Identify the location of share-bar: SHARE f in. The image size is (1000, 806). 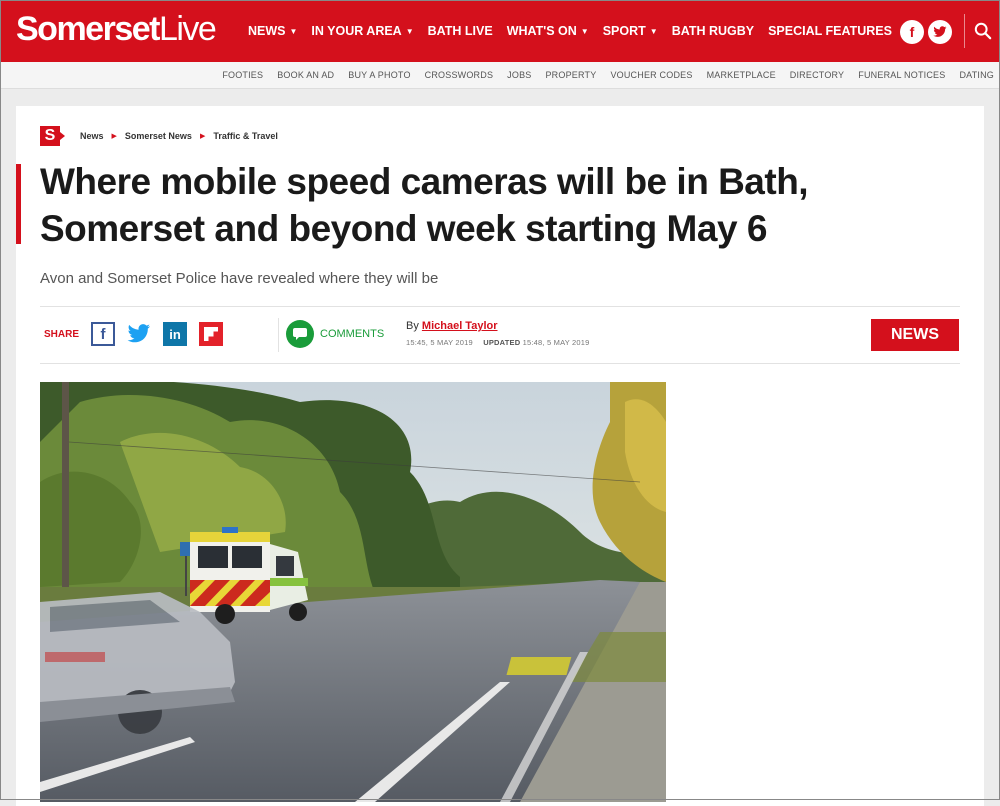
(134, 334).